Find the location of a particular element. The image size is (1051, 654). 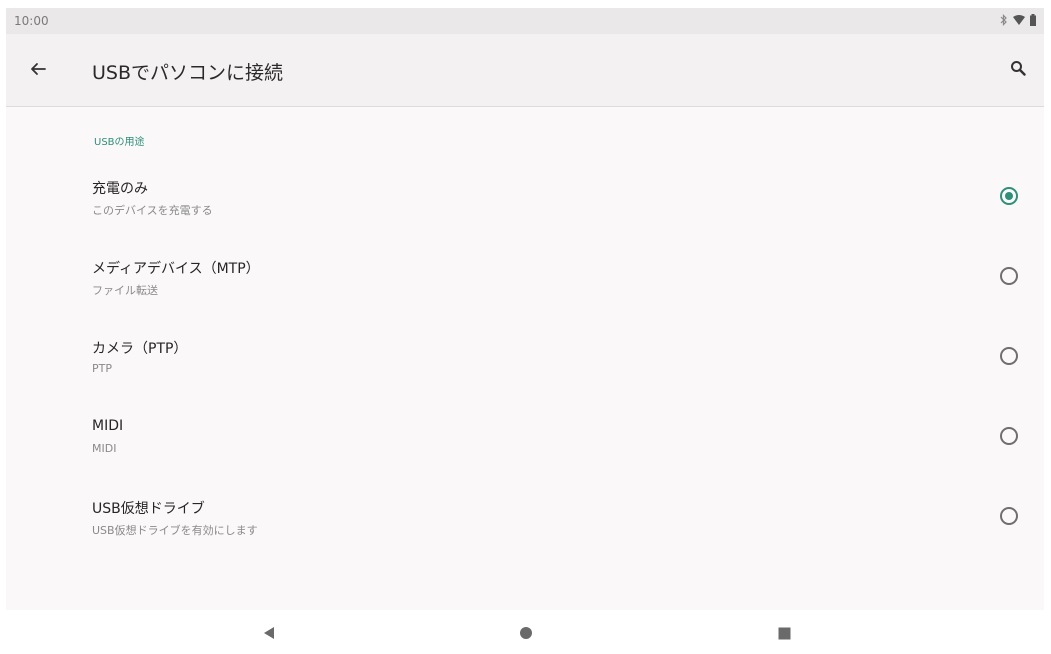

search-button is located at coordinates (1018, 70).